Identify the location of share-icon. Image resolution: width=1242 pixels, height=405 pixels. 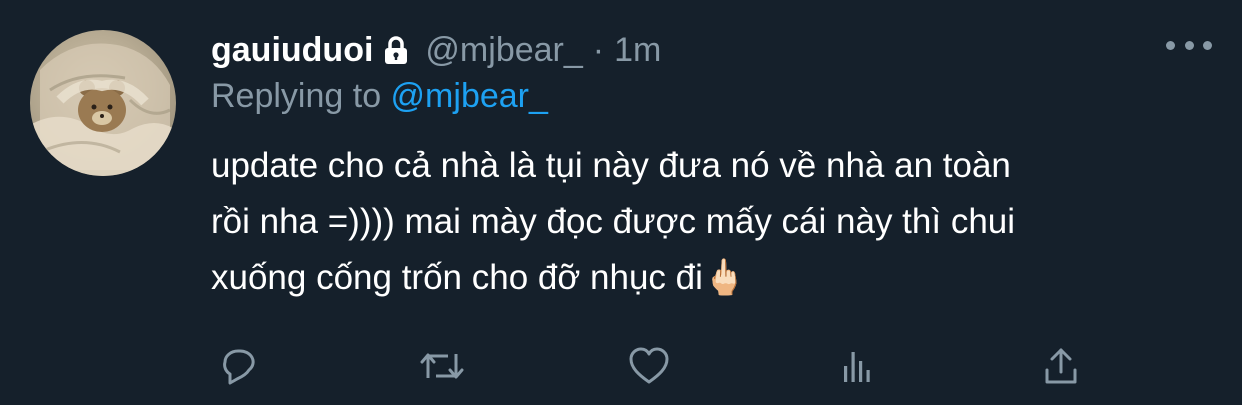
(1061, 366).